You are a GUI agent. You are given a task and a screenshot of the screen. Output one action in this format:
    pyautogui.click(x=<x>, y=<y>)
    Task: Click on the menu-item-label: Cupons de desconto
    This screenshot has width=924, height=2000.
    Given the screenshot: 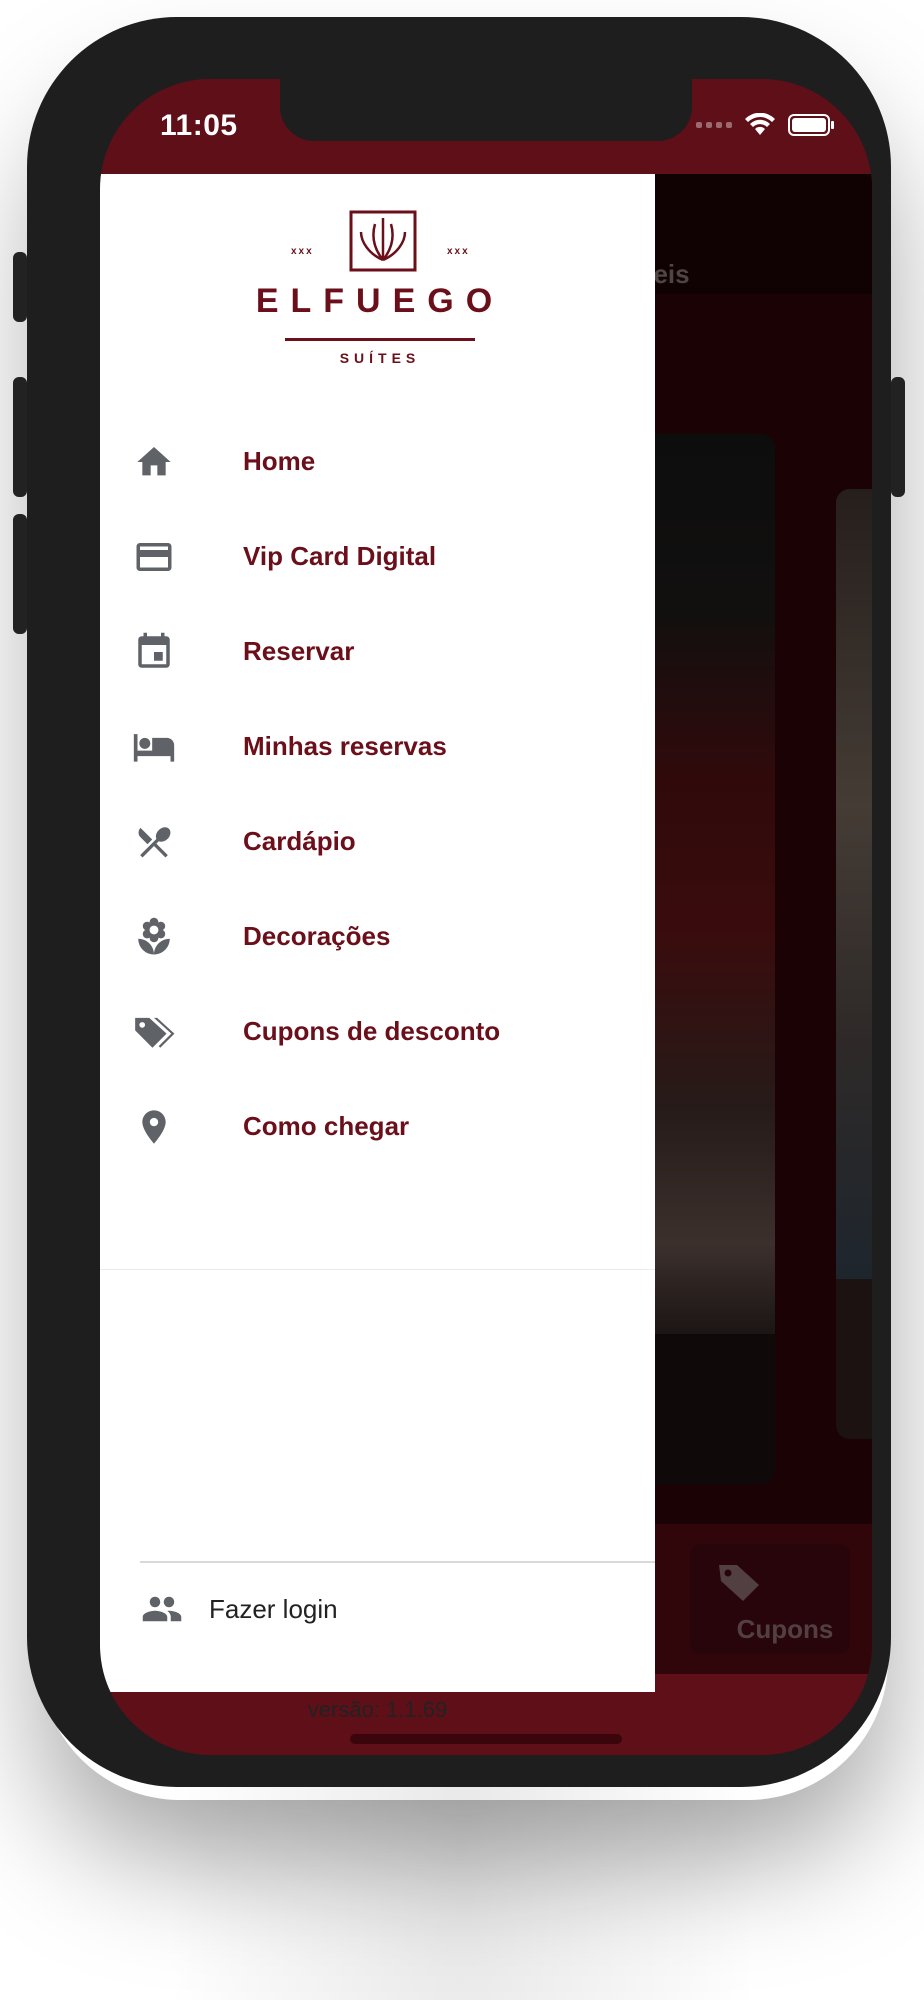 What is the action you would take?
    pyautogui.click(x=372, y=1031)
    